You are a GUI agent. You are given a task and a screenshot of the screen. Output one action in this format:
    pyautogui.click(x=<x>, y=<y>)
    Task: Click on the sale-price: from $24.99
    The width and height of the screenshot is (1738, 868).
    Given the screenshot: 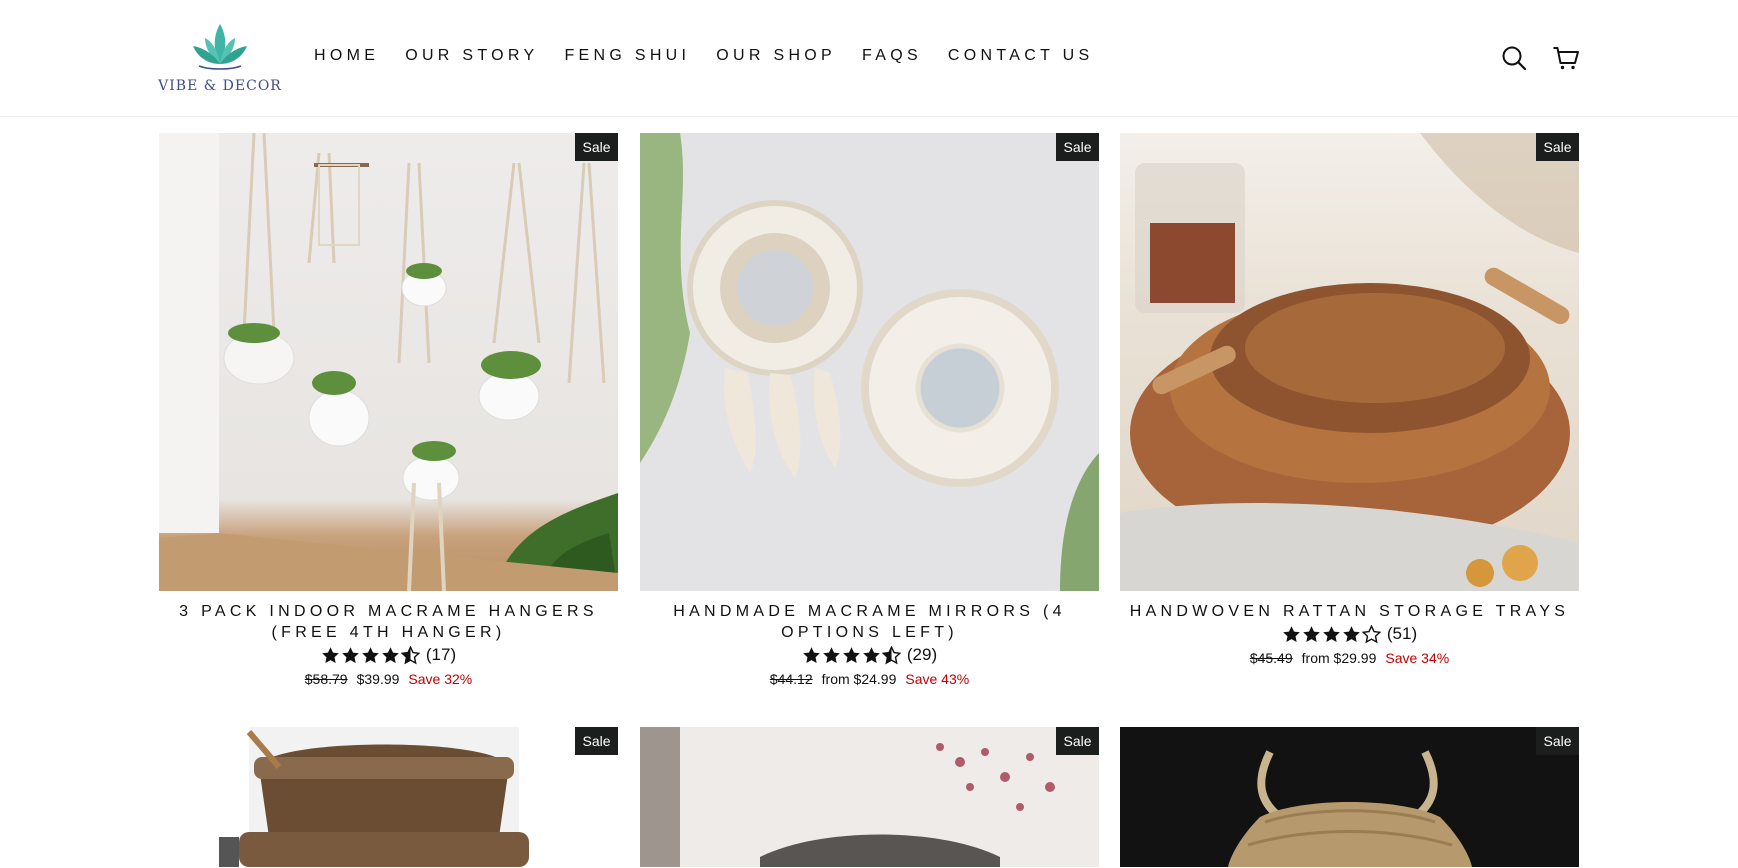 What is the action you would take?
    pyautogui.click(x=859, y=679)
    